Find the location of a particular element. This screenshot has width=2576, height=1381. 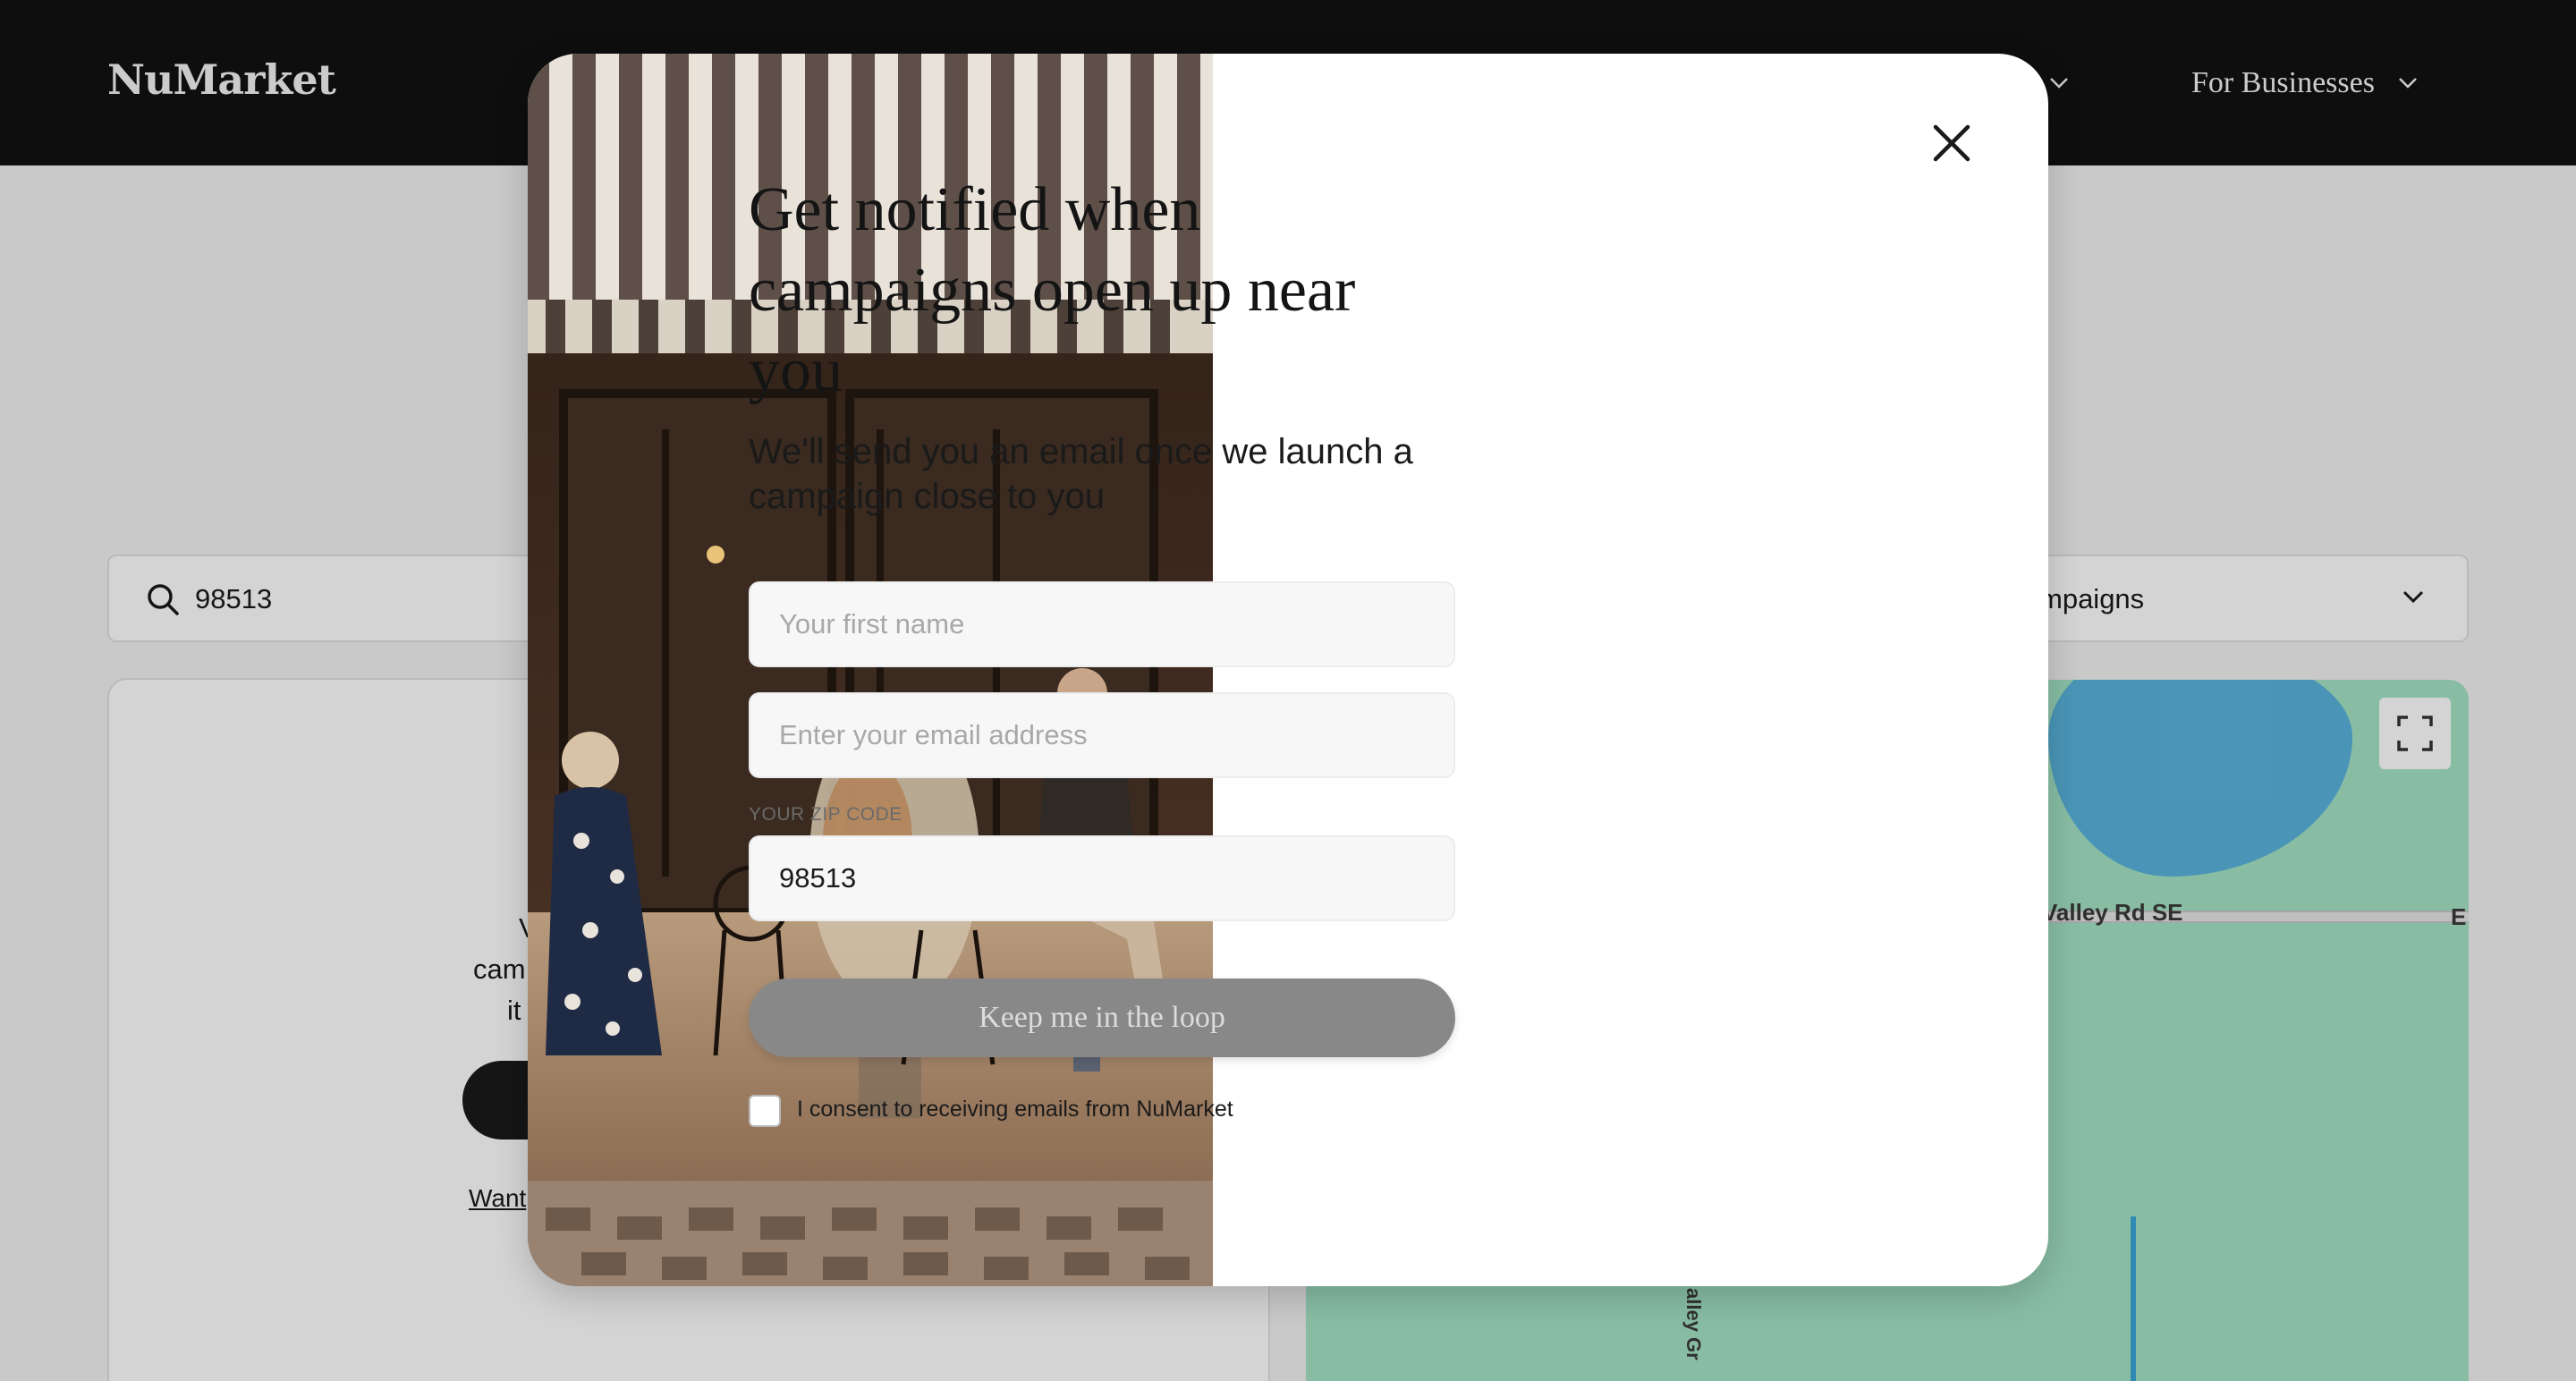

close-modal-button is located at coordinates (1951, 143).